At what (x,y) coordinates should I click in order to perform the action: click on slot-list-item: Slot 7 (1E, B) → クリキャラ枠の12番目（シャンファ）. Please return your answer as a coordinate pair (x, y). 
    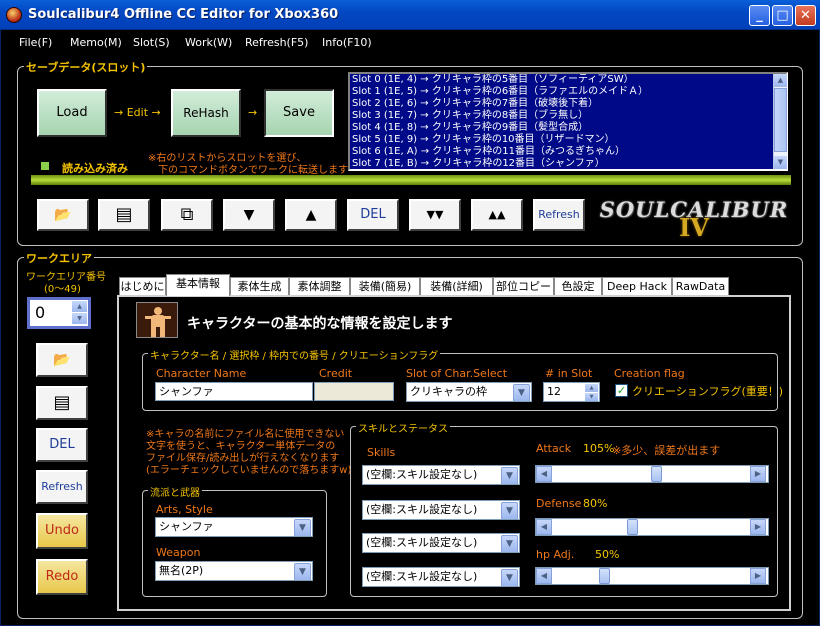
    Looking at the image, I should click on (568, 163).